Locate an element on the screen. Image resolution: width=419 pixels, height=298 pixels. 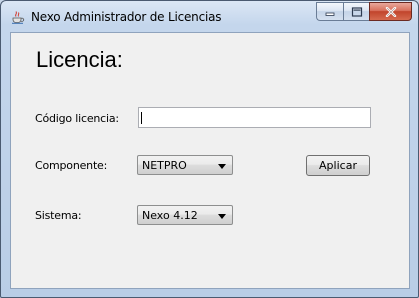
maximize-icon is located at coordinates (356, 11).